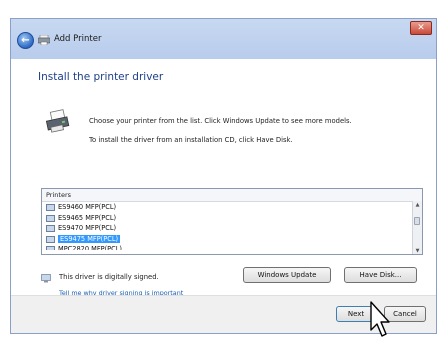 Image resolution: width=437 pixels, height=347 pixels. Describe the element at coordinates (287, 275) in the screenshot. I see `windows-update-button: Windows Update` at that location.